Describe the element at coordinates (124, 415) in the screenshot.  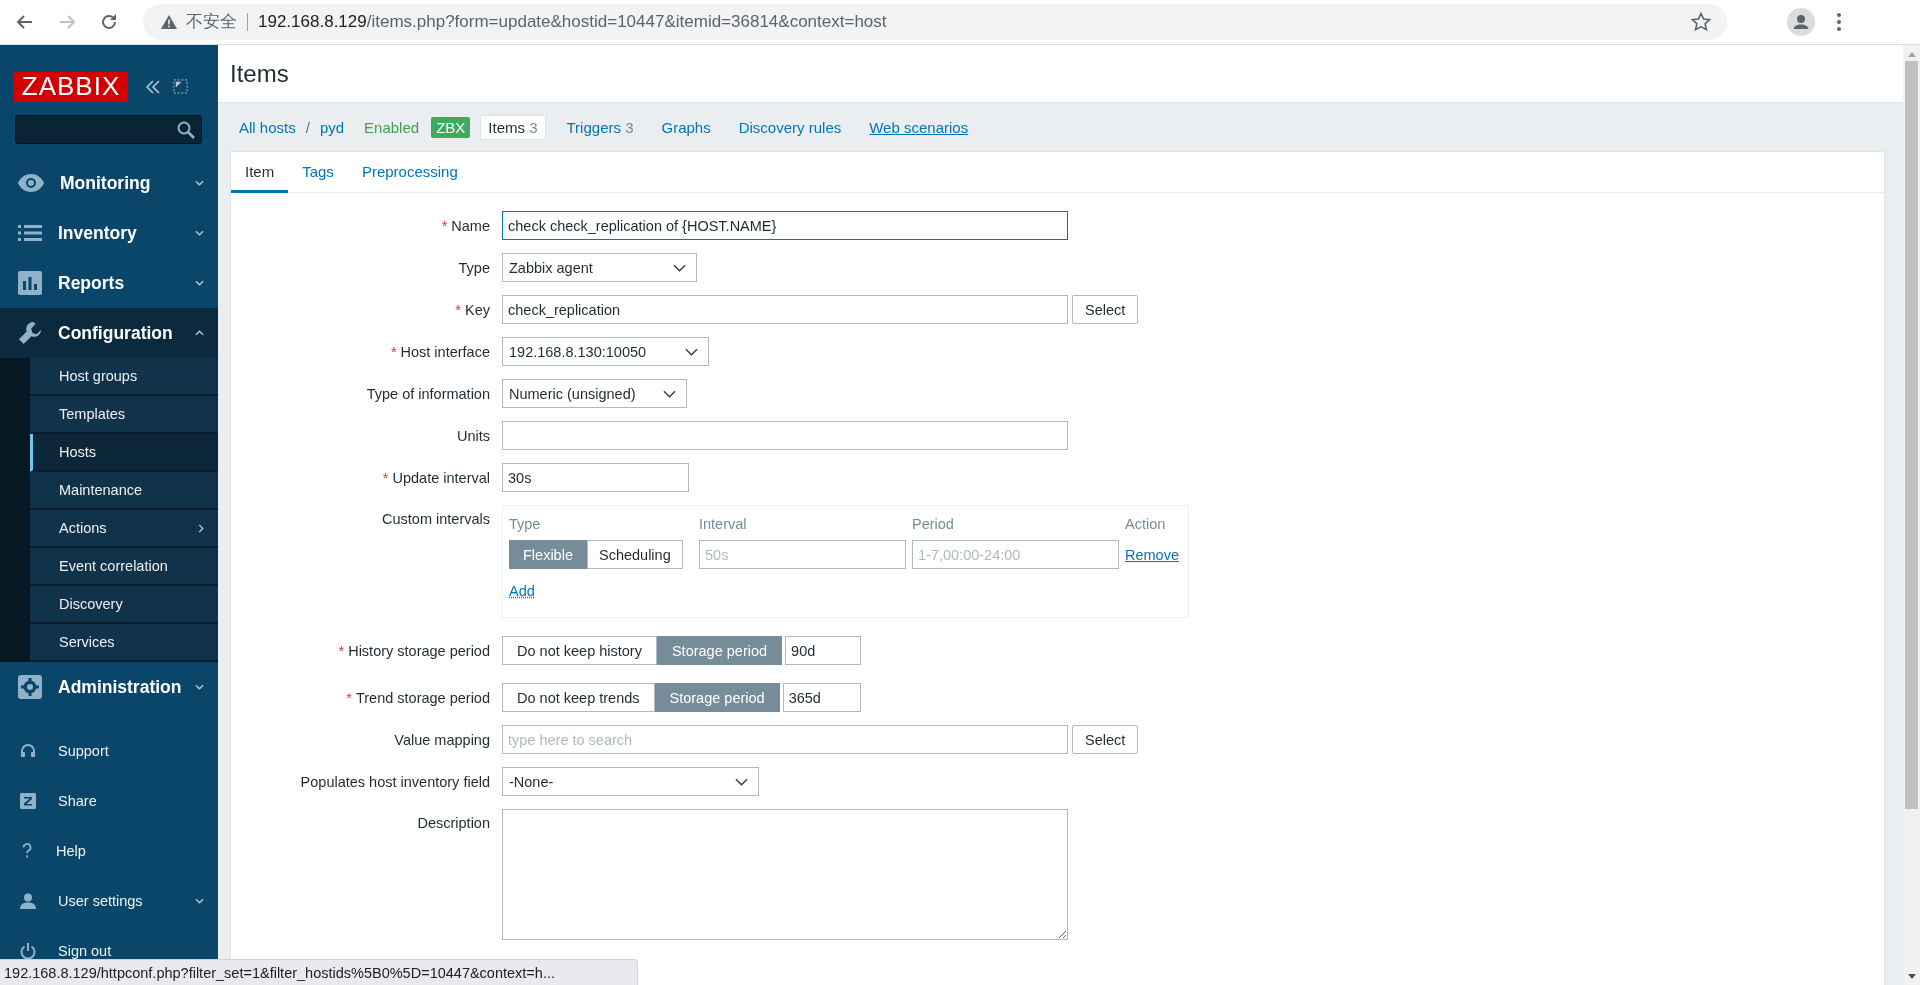
I see `submenu-item: Templates` at that location.